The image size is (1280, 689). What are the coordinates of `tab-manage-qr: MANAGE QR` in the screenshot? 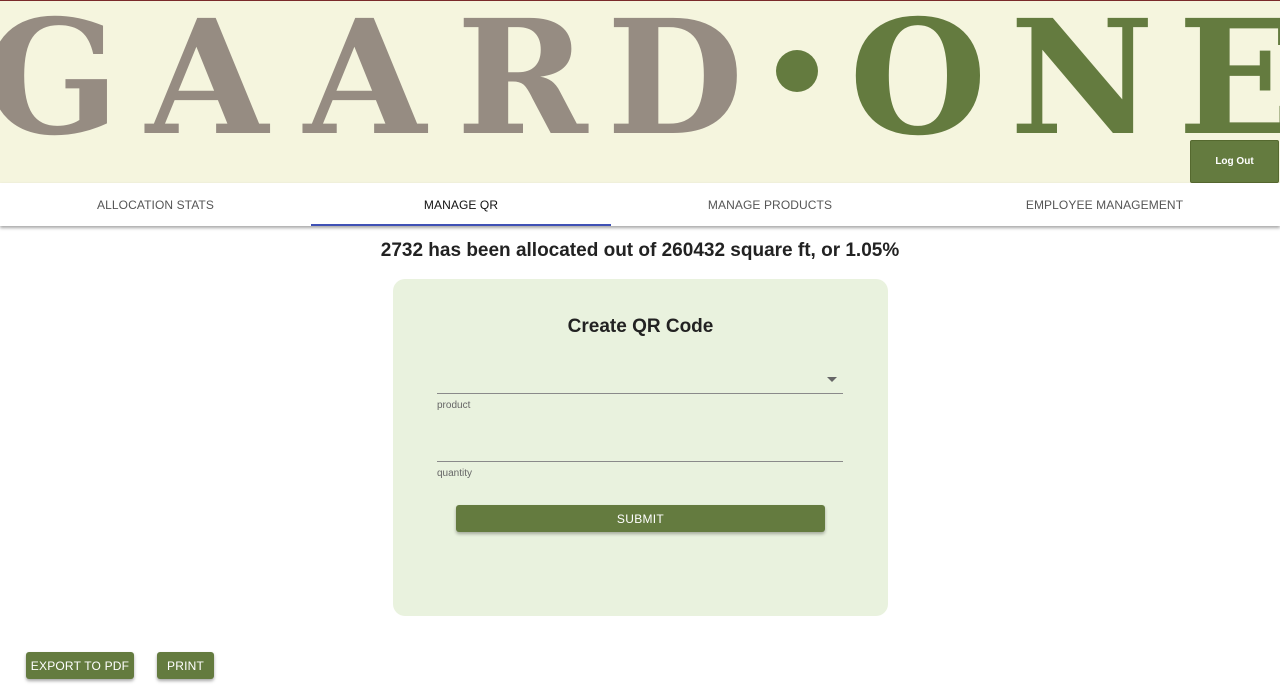 It's located at (461, 204).